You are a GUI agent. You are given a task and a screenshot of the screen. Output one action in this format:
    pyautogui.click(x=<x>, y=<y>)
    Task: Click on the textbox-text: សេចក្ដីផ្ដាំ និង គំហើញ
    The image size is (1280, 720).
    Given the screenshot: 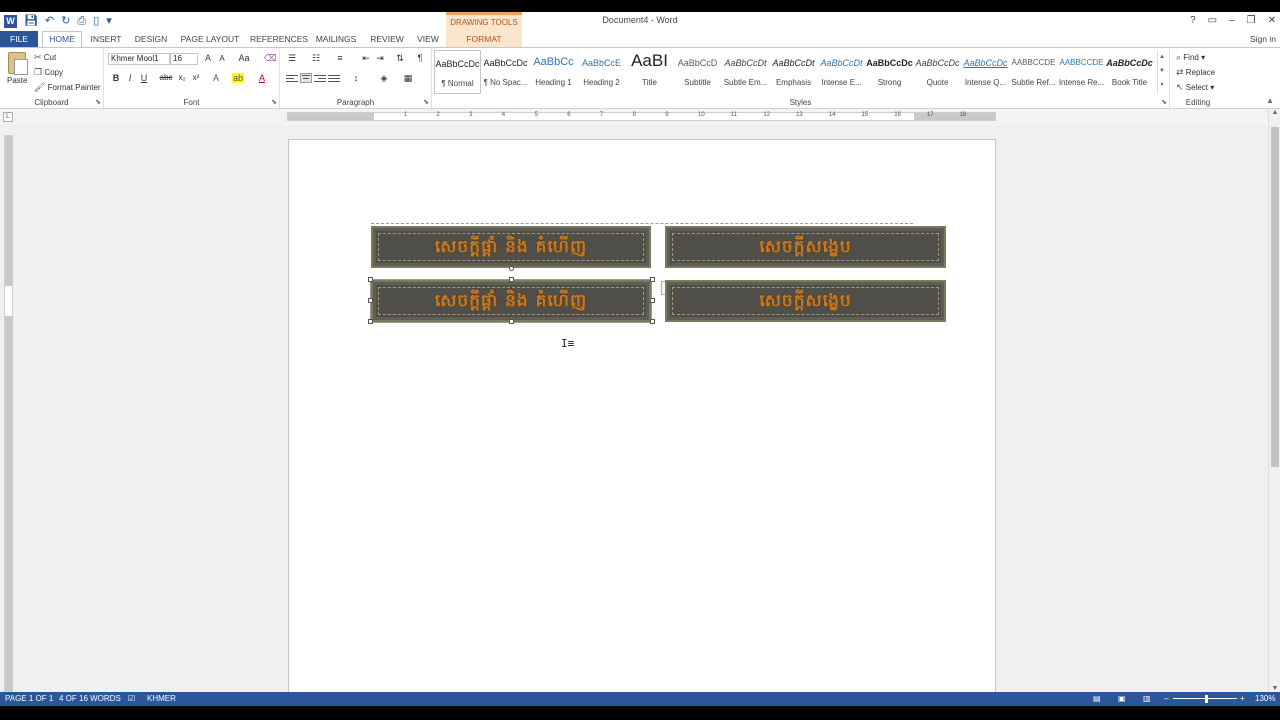 What is the action you would take?
    pyautogui.click(x=511, y=301)
    